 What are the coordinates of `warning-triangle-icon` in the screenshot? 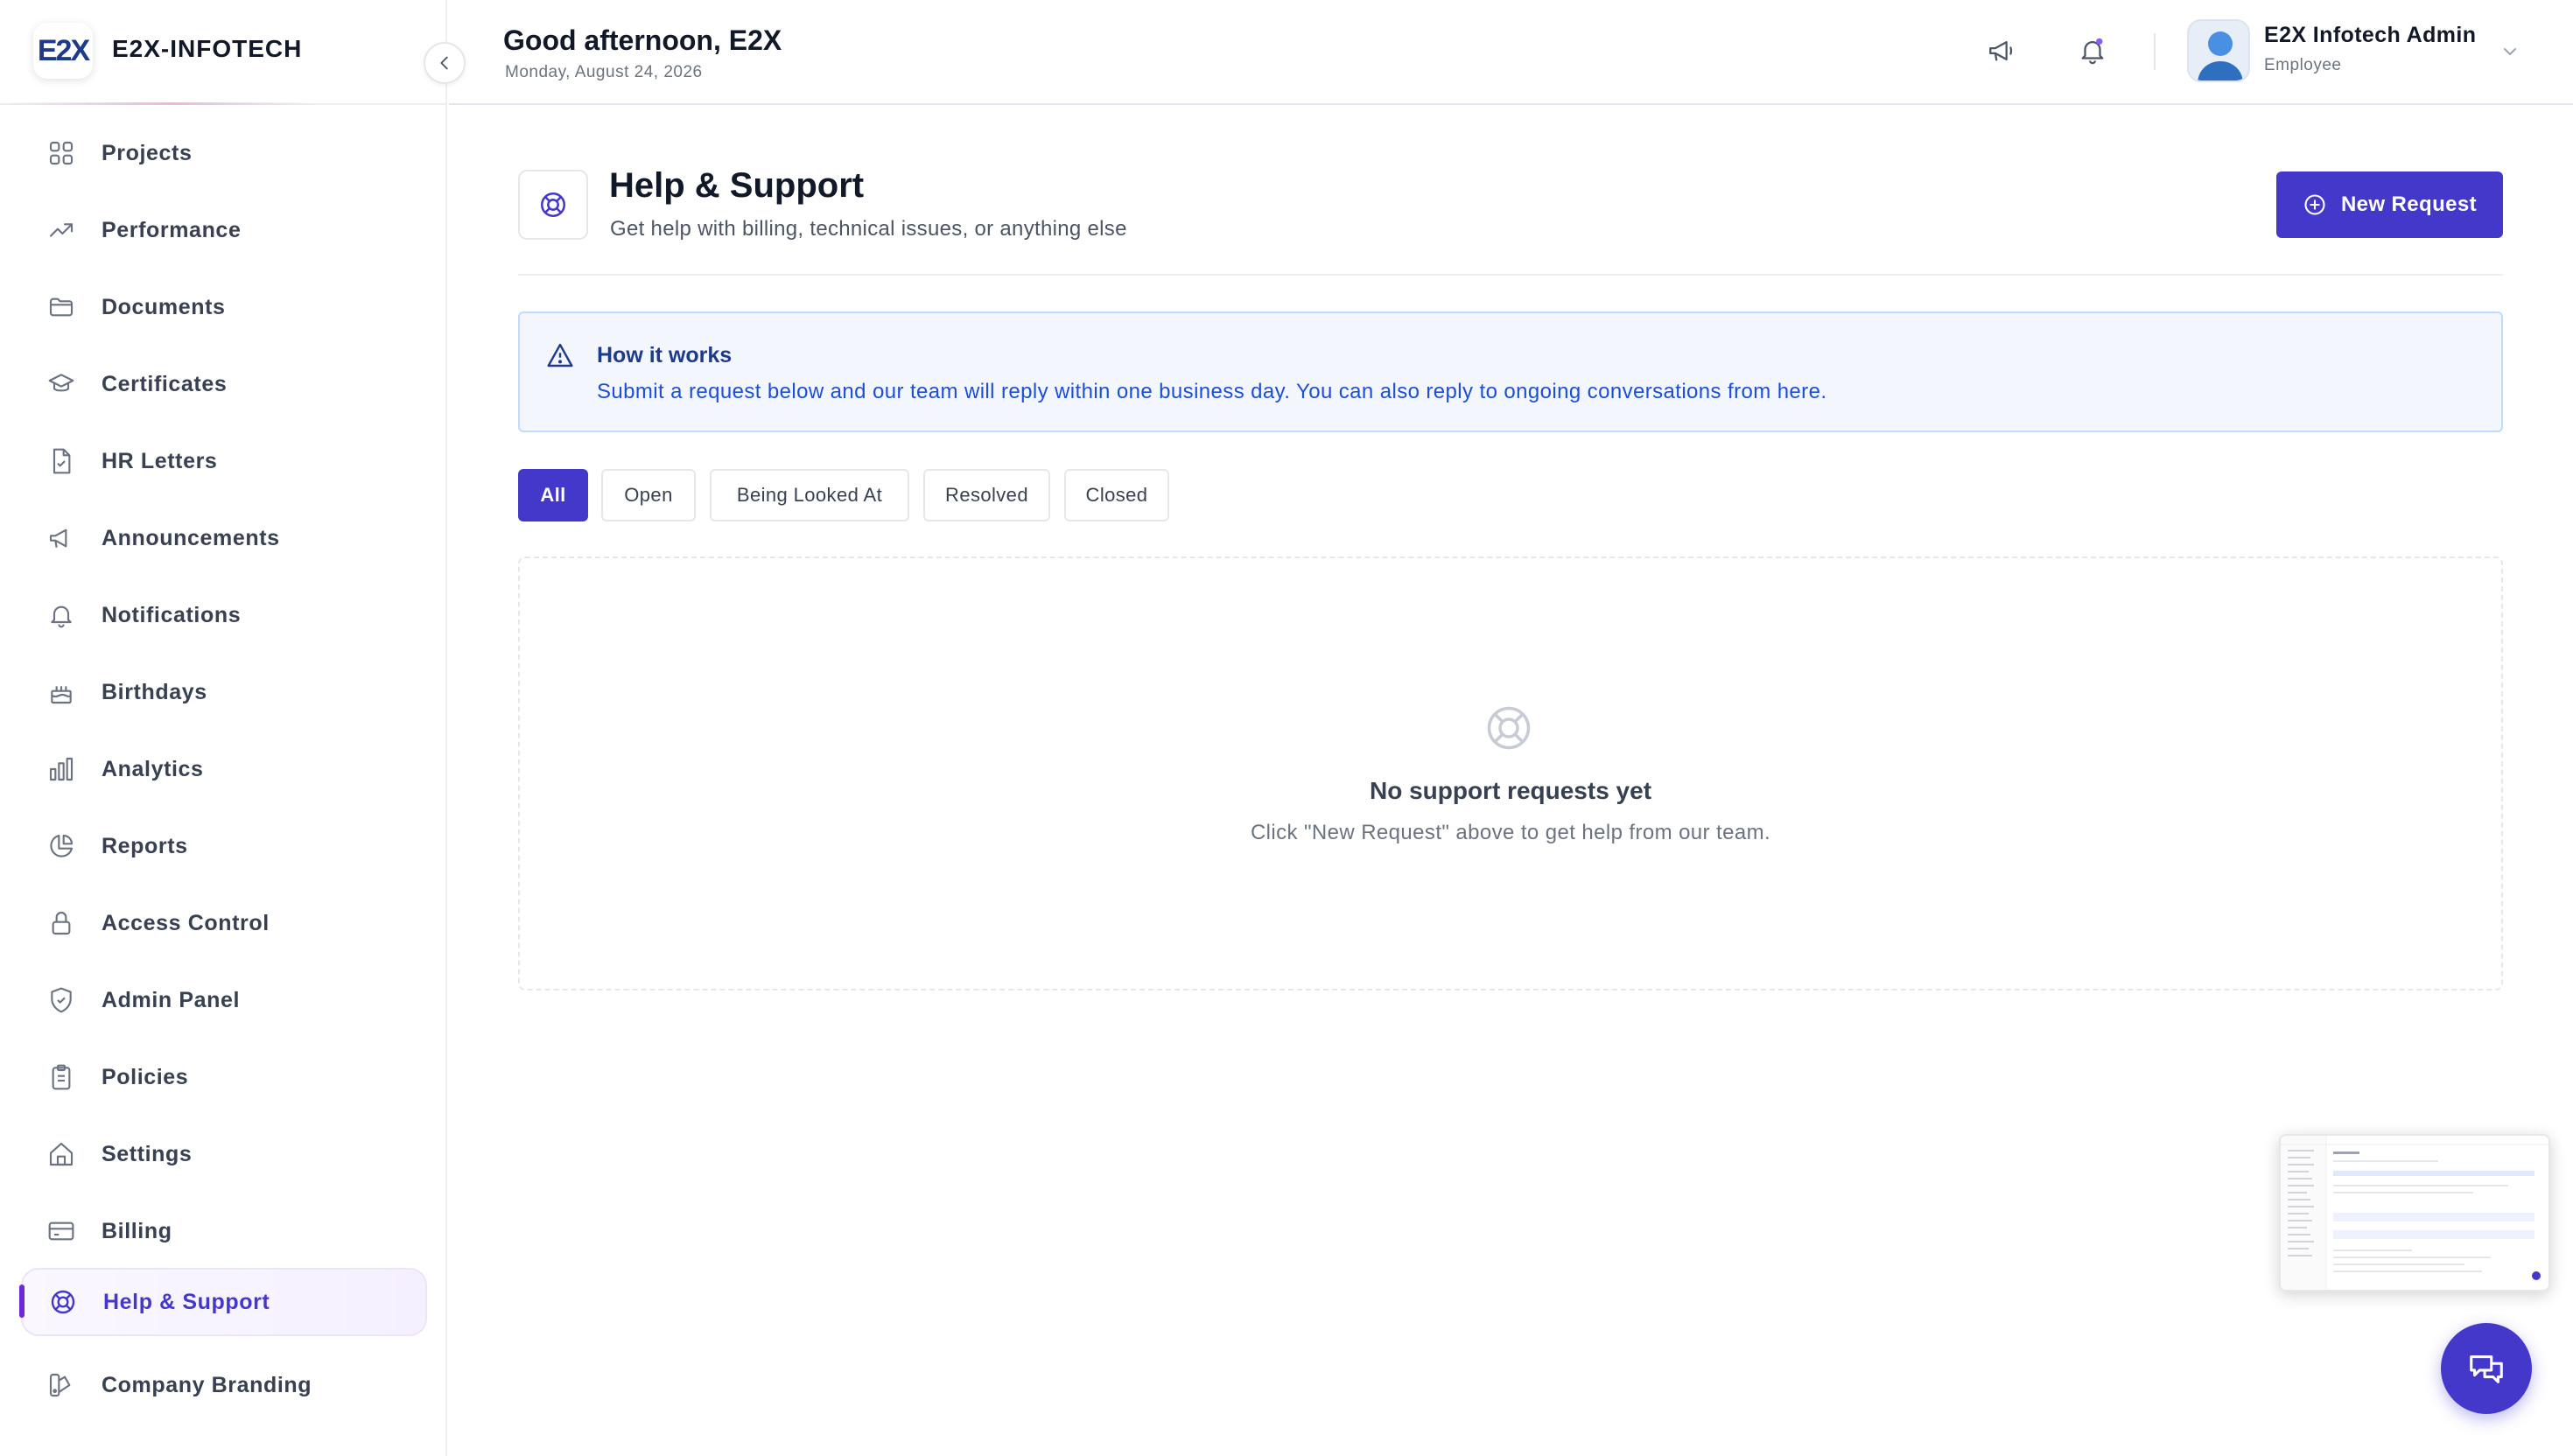 It's located at (560, 355).